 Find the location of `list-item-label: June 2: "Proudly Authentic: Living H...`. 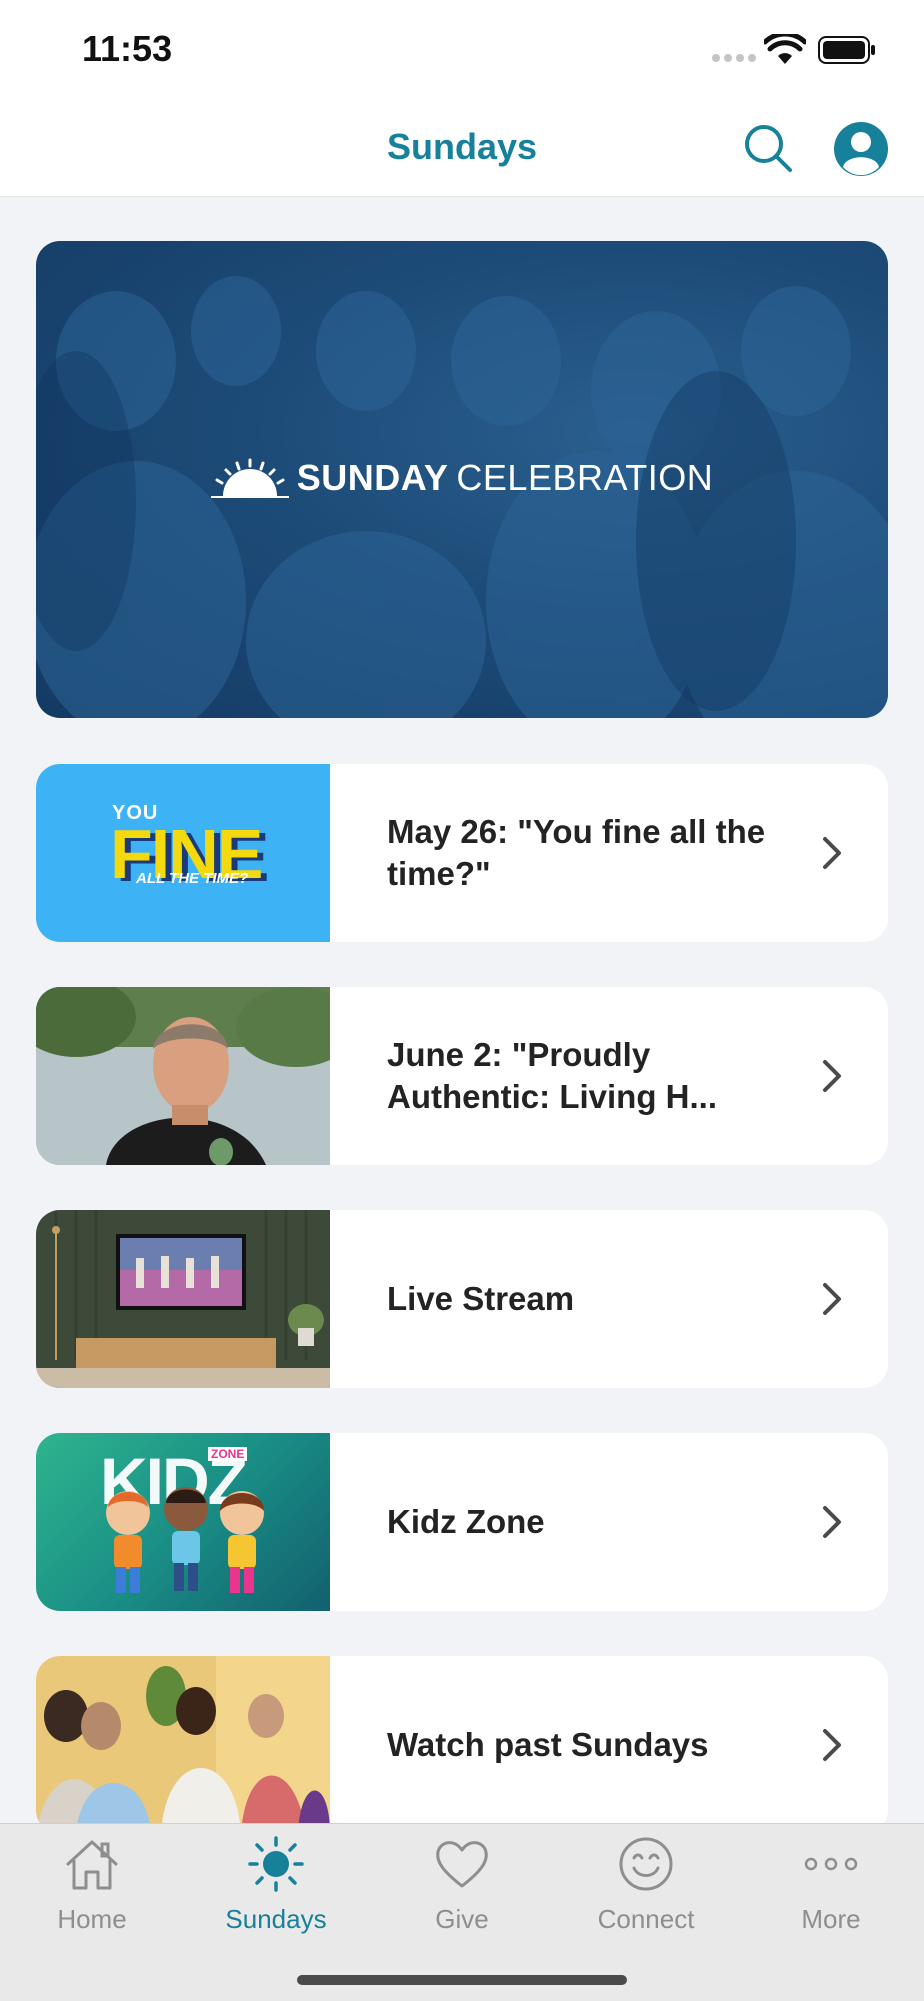

list-item-label: June 2: "Proudly Authentic: Living H... is located at coordinates (552, 1075).